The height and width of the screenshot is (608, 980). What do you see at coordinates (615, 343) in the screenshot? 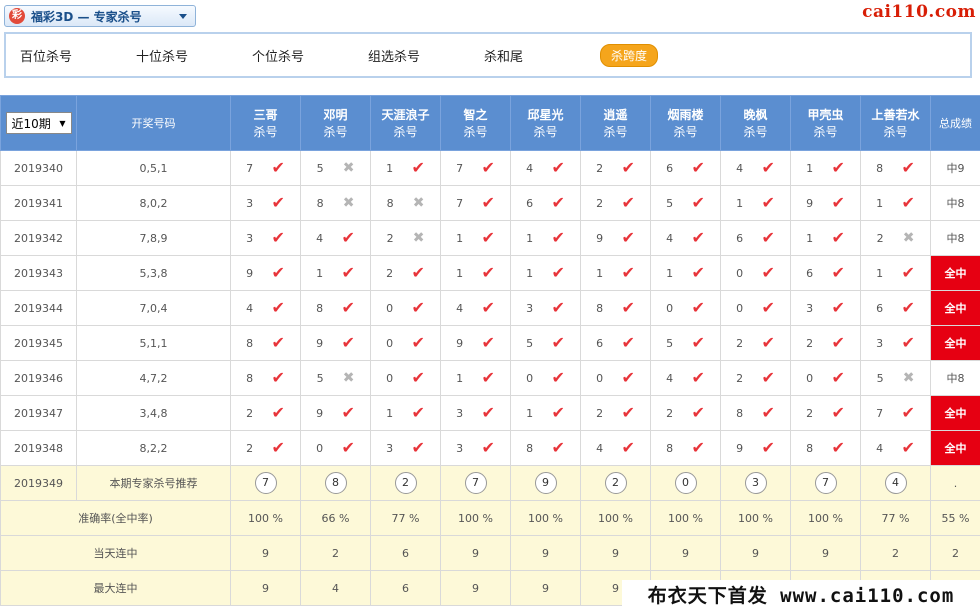
I see `pick-wrap: 6 ✔` at bounding box center [615, 343].